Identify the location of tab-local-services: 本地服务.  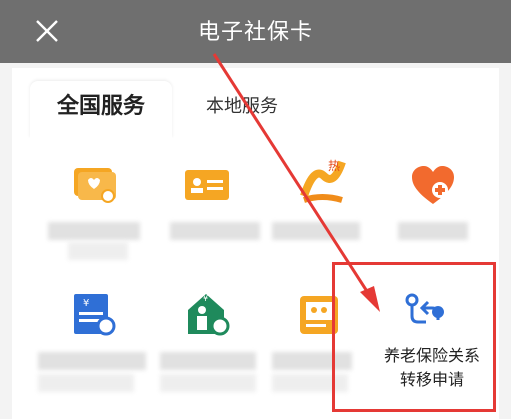
(242, 105).